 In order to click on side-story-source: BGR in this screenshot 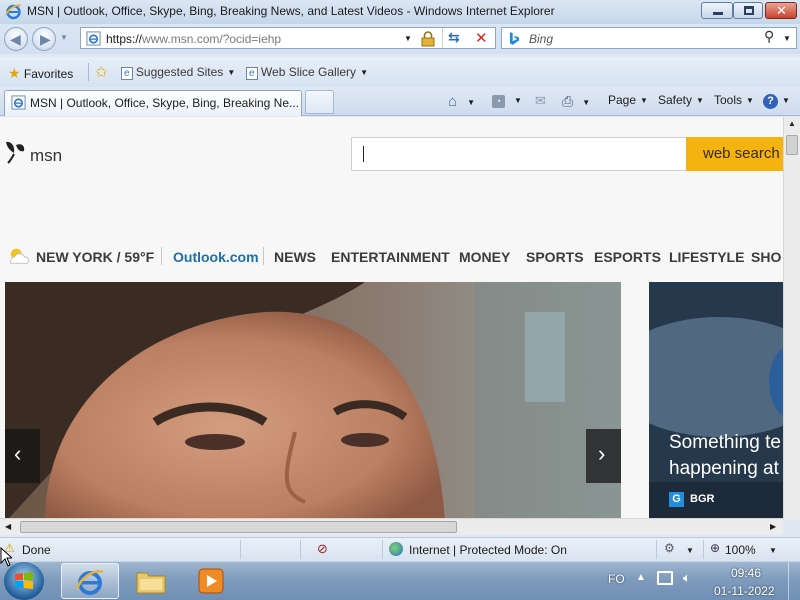, I will do `click(702, 499)`.